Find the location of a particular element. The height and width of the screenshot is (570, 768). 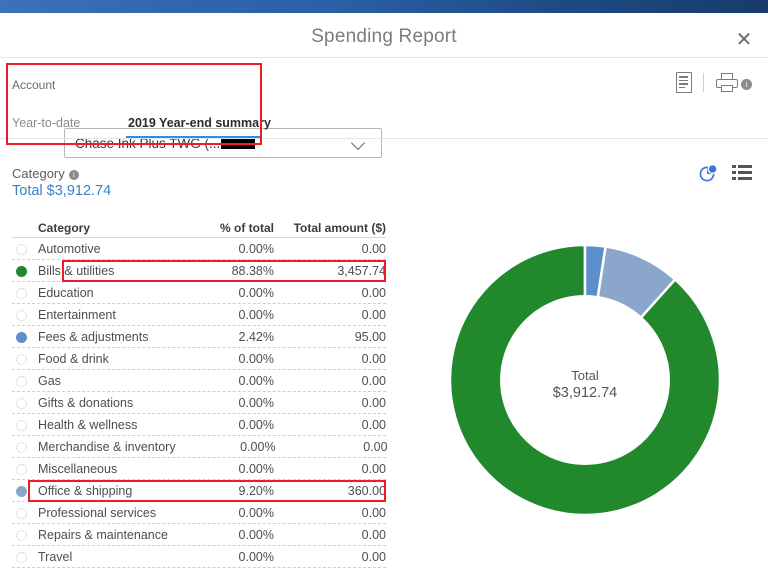

column-header-amount: Total amount ($) is located at coordinates (339, 227).